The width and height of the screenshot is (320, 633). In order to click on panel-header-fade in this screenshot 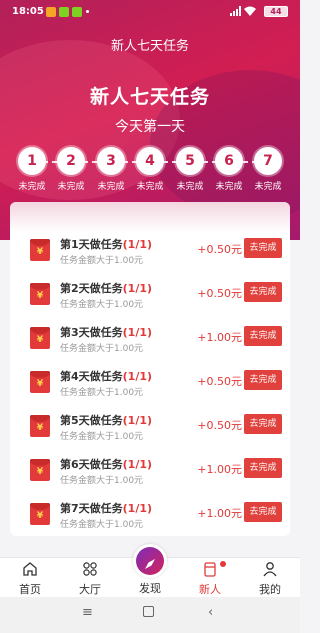, I will do `click(150, 217)`.